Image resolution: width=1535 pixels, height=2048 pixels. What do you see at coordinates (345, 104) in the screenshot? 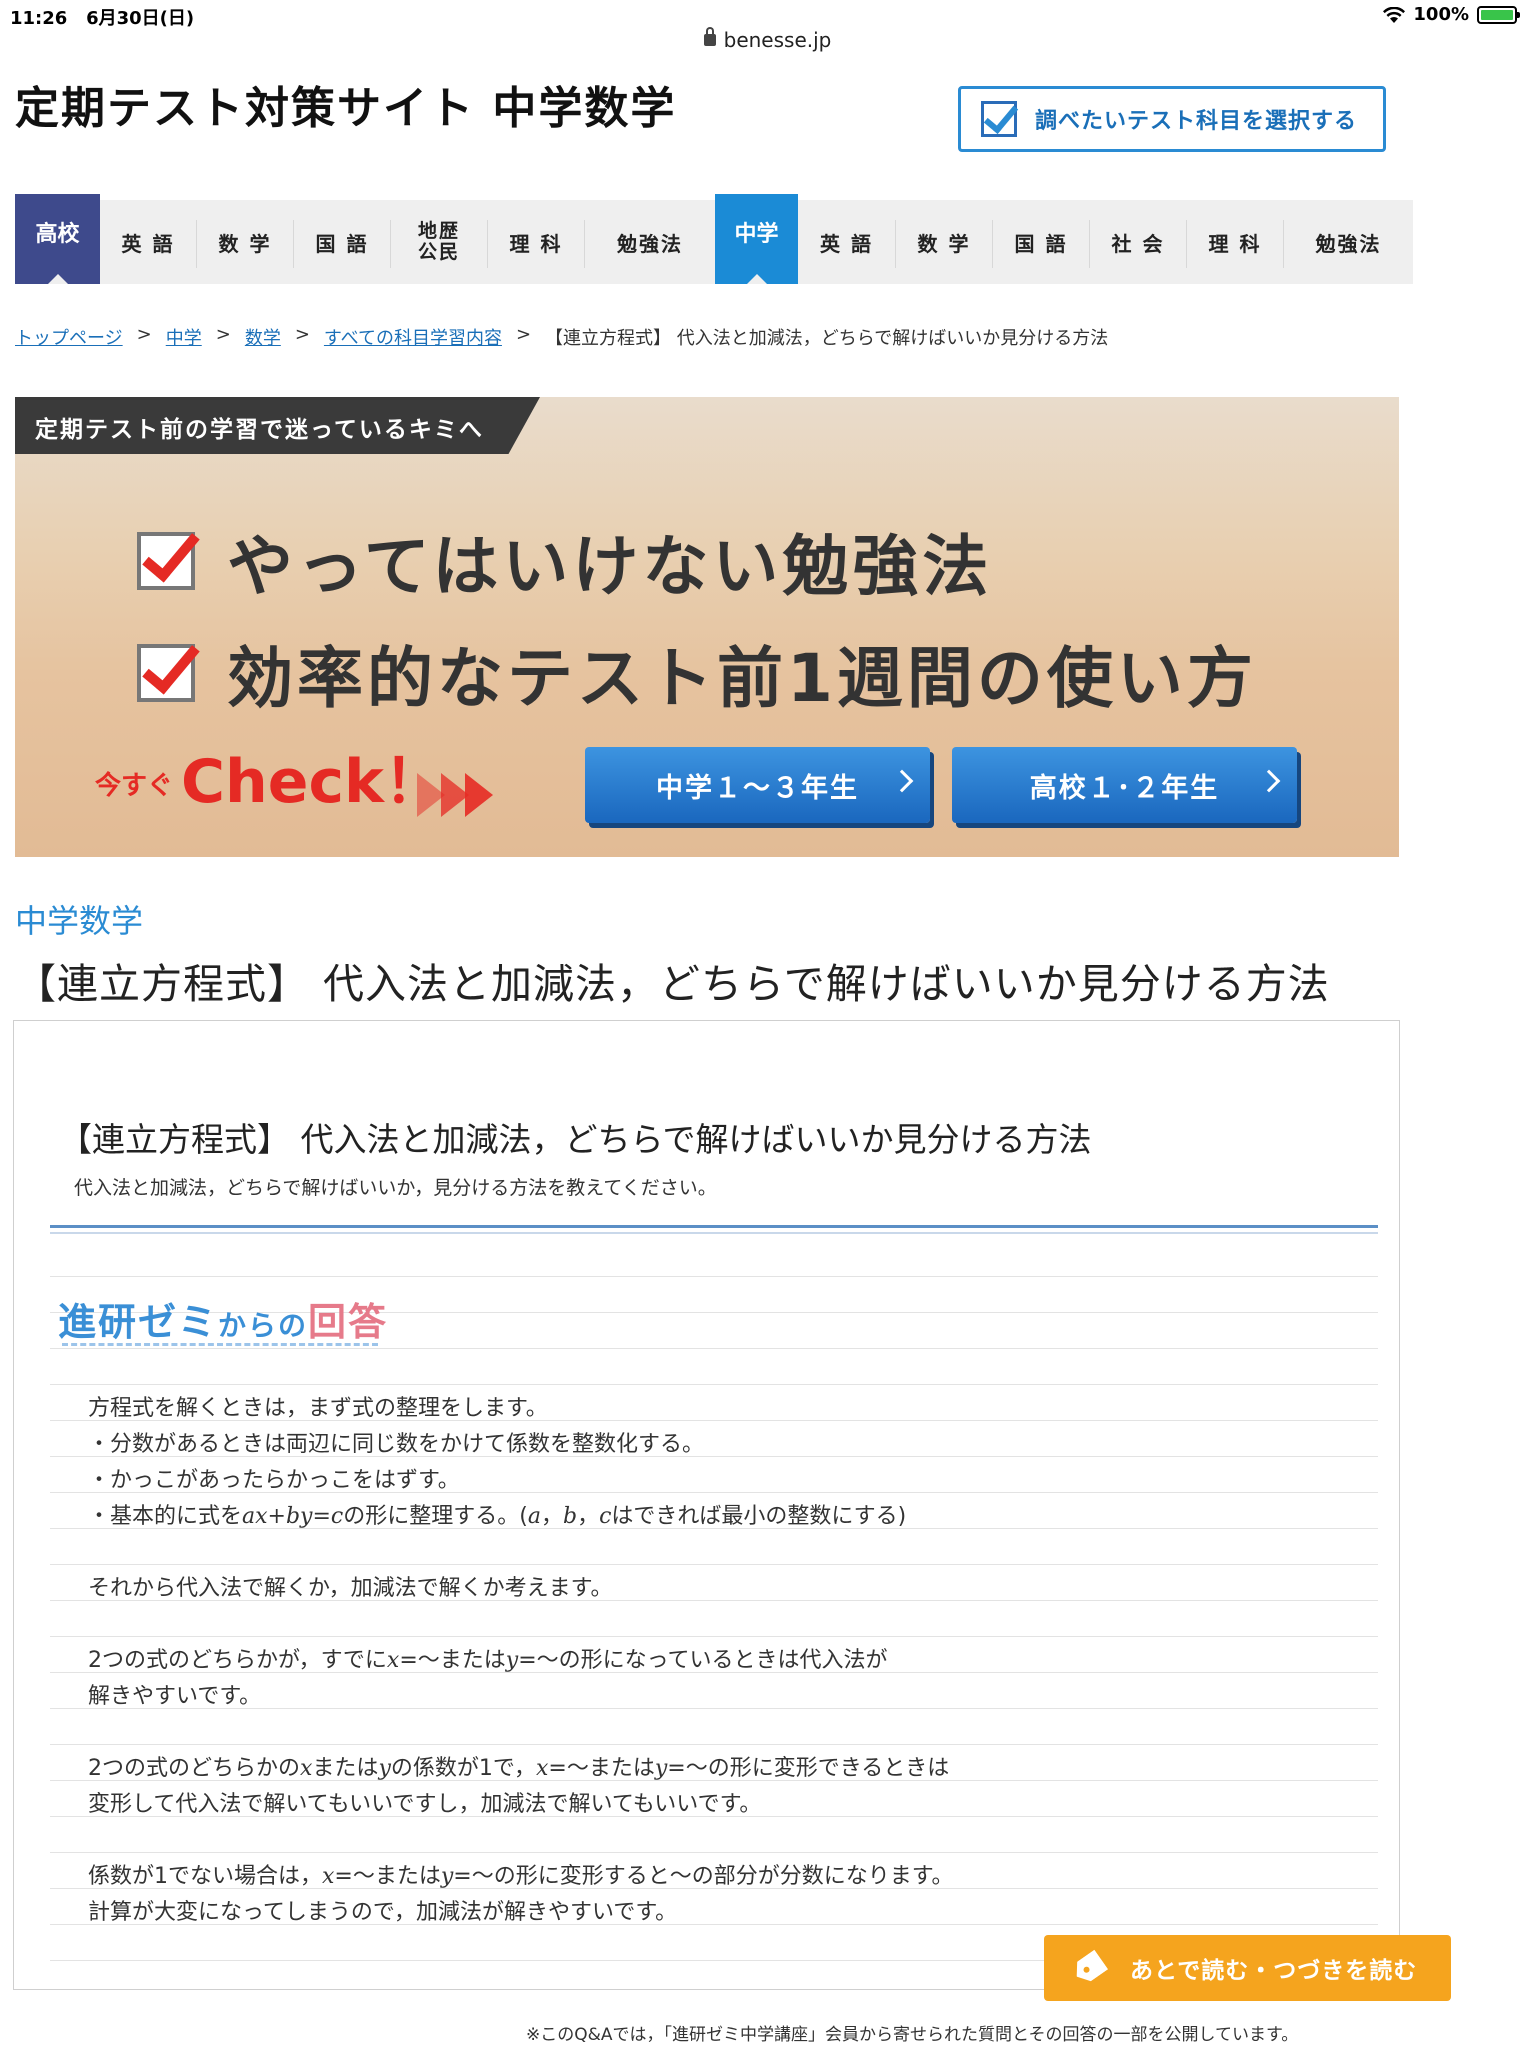
I see `site-title: 定期テスト対策サイト 中学数学` at bounding box center [345, 104].